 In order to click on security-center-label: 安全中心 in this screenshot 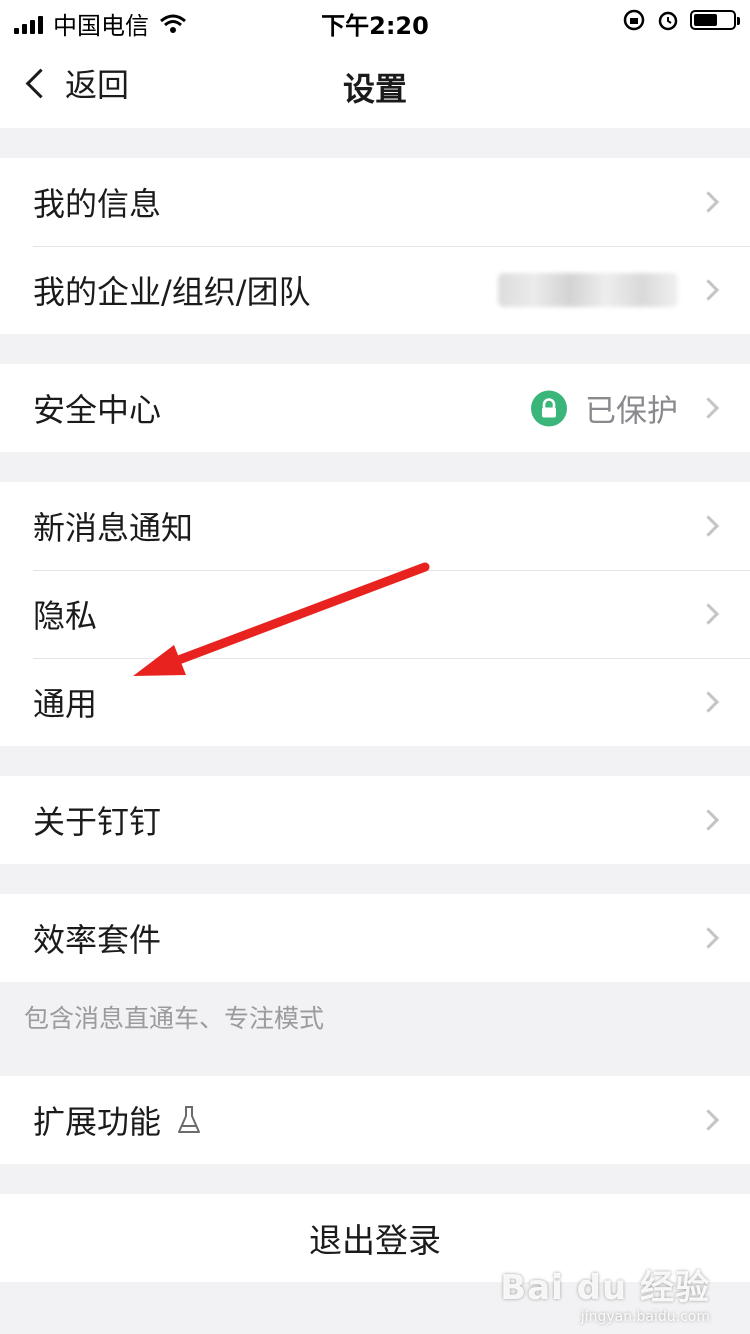, I will do `click(97, 410)`.